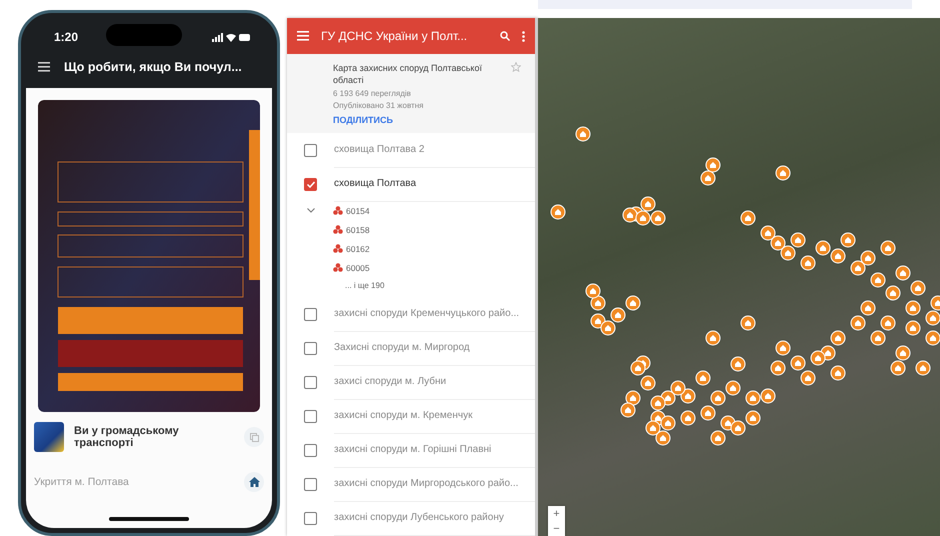 The height and width of the screenshot is (536, 940). I want to click on home-icon, so click(254, 482).